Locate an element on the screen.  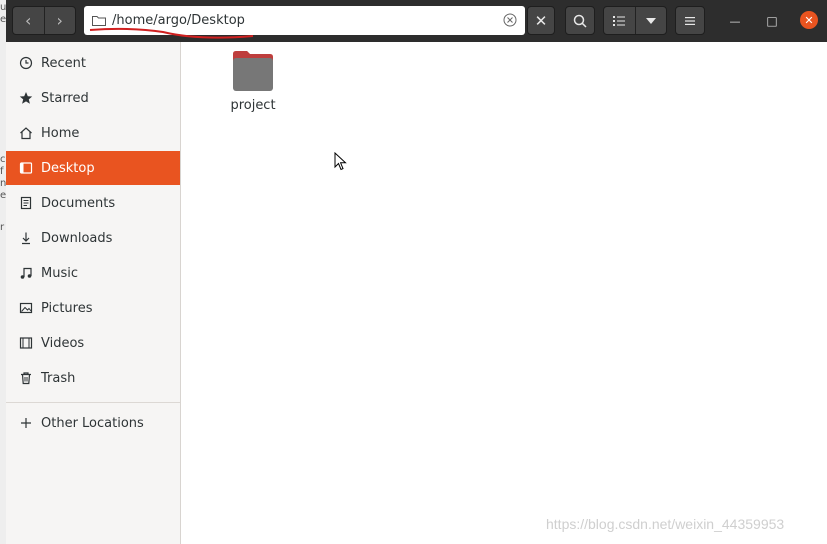
minimize-icon: — is located at coordinates (735, 21).